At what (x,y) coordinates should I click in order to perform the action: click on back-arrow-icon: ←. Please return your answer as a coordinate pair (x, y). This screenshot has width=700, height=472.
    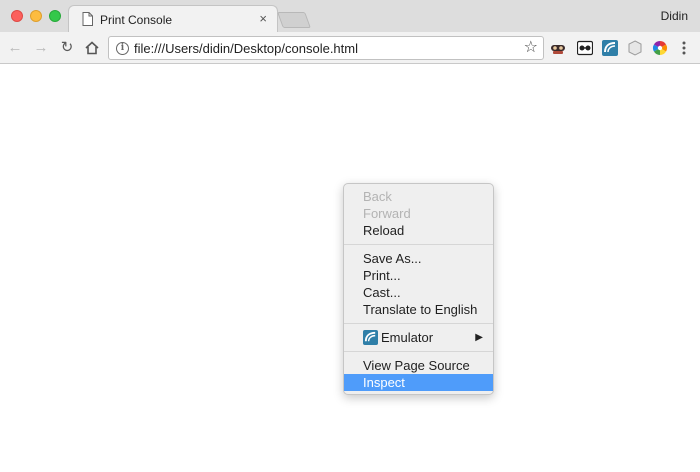
    Looking at the image, I should click on (15, 48).